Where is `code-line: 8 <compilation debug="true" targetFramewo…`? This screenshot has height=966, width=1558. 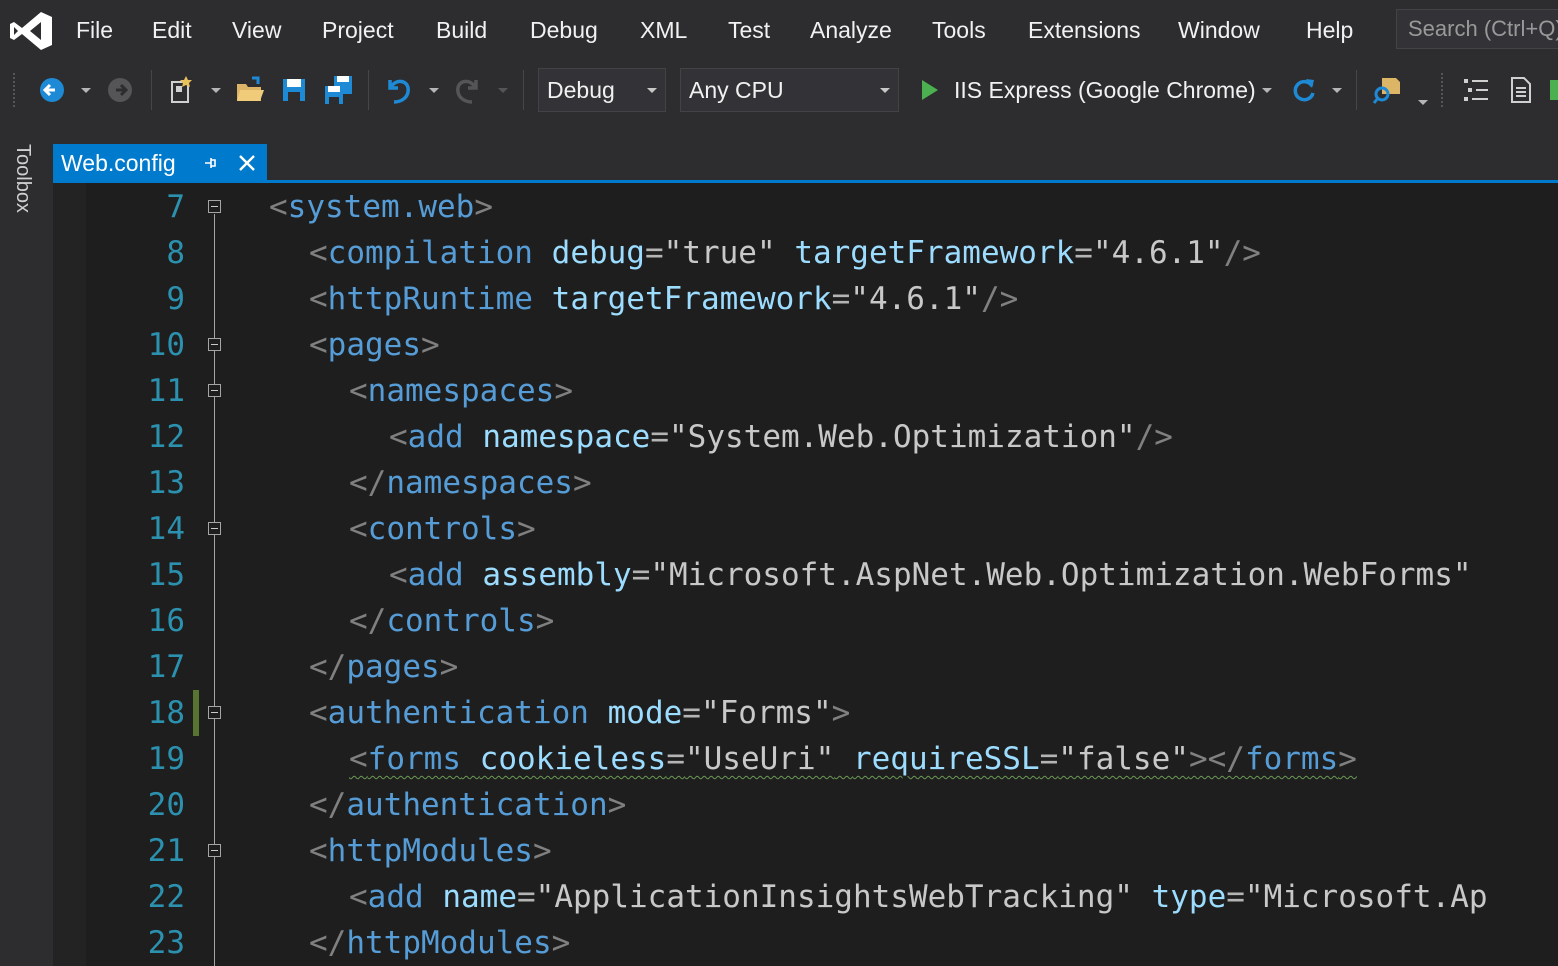 code-line: 8 <compilation debug="true" targetFramewo… is located at coordinates (805, 253).